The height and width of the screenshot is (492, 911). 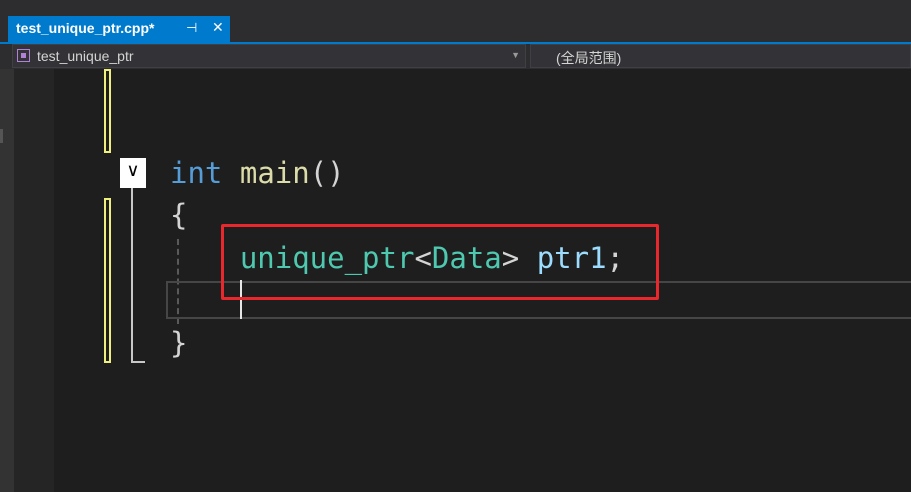 I want to click on scope-dropdown: (全局范围), so click(x=720, y=56).